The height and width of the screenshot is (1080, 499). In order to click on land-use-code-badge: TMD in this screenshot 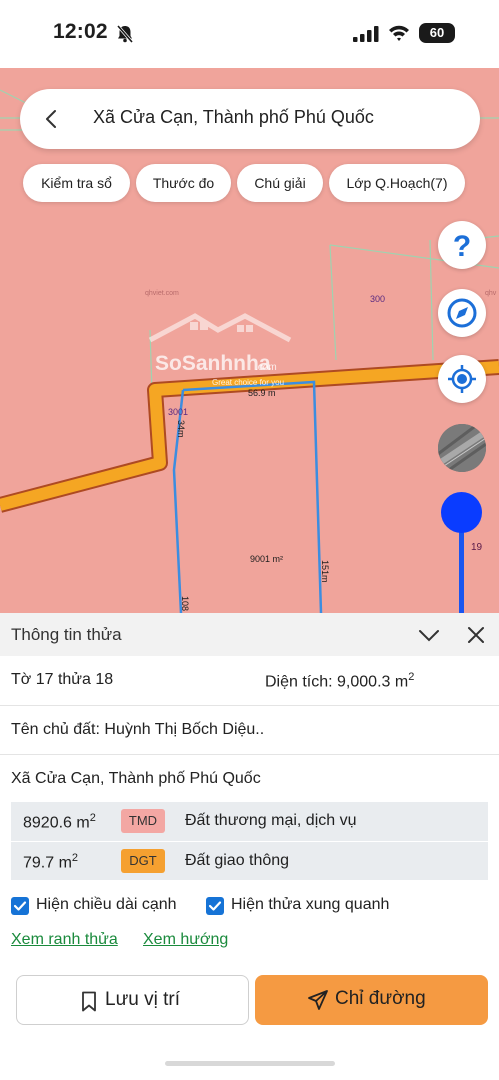, I will do `click(143, 821)`.